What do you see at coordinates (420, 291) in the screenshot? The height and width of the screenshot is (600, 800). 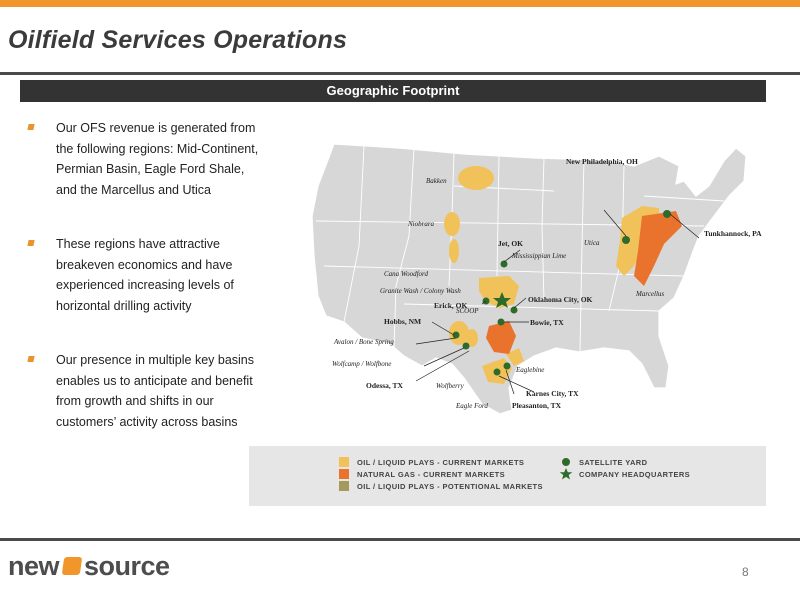 I see `granite-wash-label: Granite Wash / Colony Wash` at bounding box center [420, 291].